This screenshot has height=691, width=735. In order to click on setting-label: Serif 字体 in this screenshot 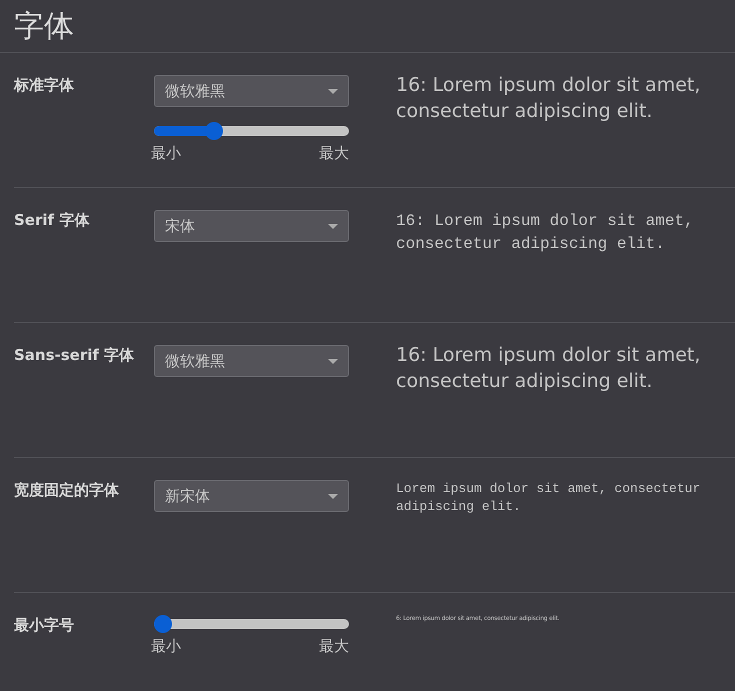, I will do `click(52, 220)`.